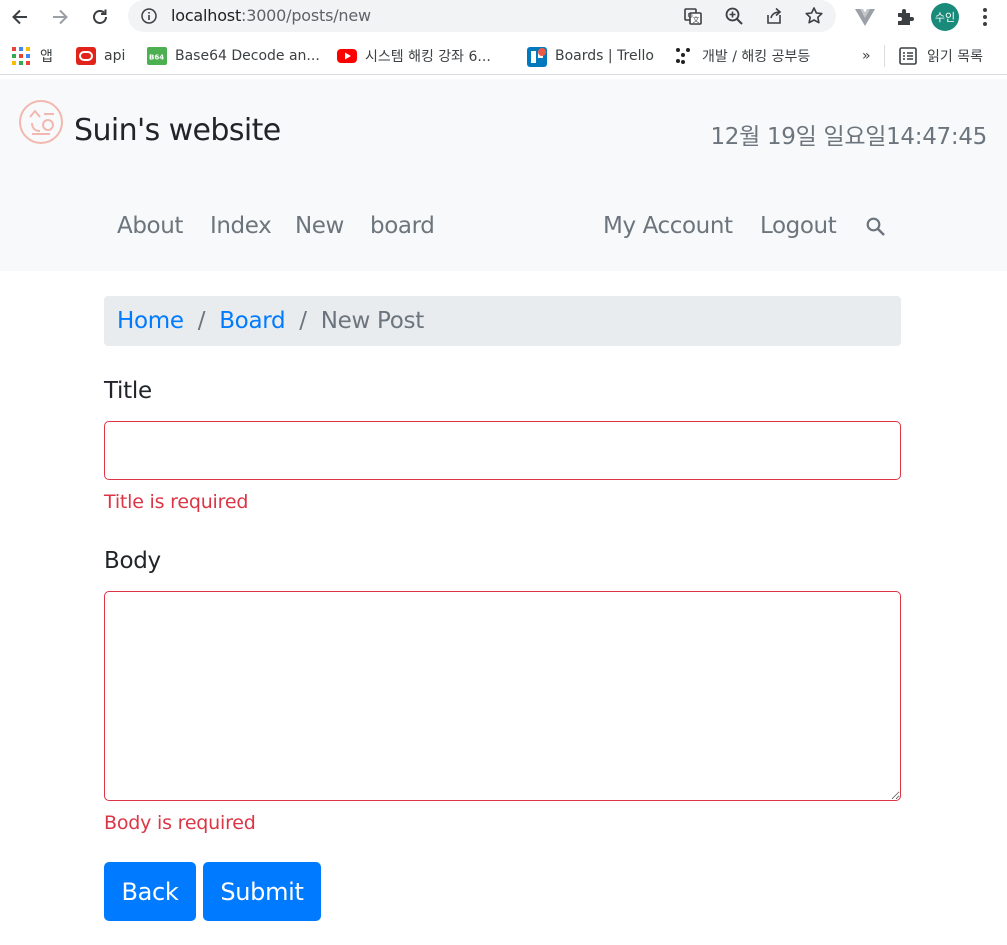 This screenshot has width=1007, height=945. I want to click on reading-list: 읽기 목록, so click(941, 56).